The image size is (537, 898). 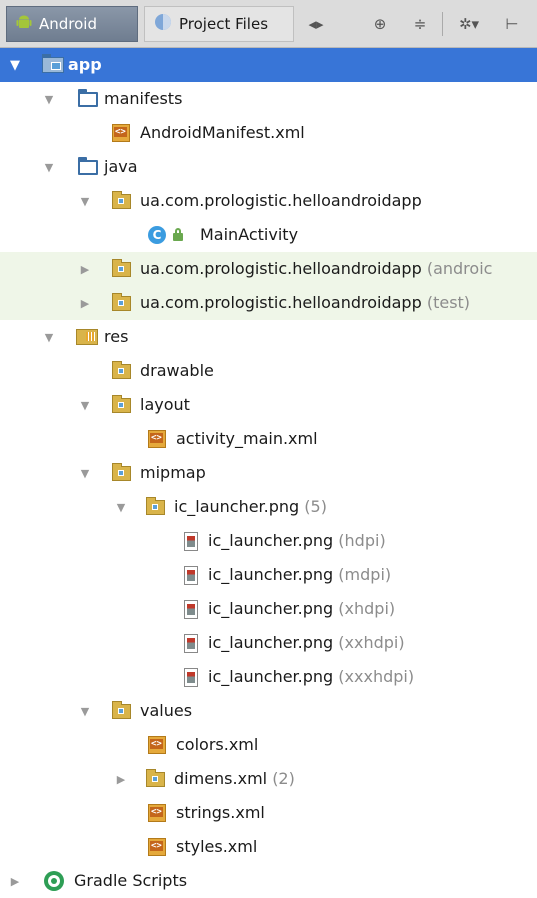 I want to click on tree-node-qualifier: (2), so click(x=283, y=778).